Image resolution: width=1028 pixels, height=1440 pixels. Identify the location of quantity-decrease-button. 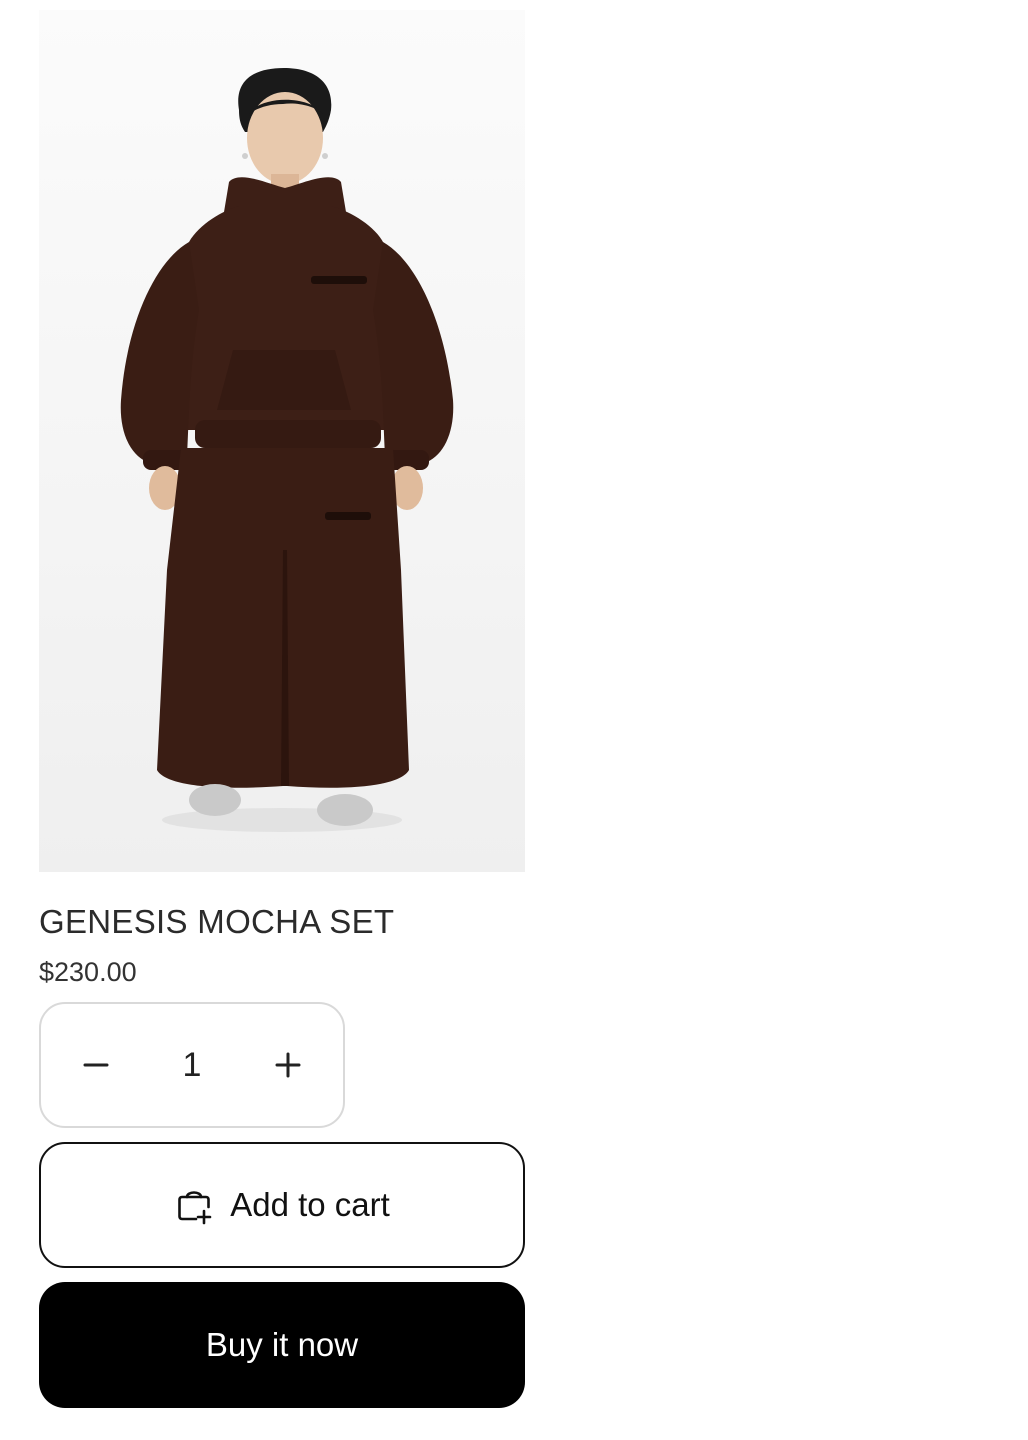
(96, 1065).